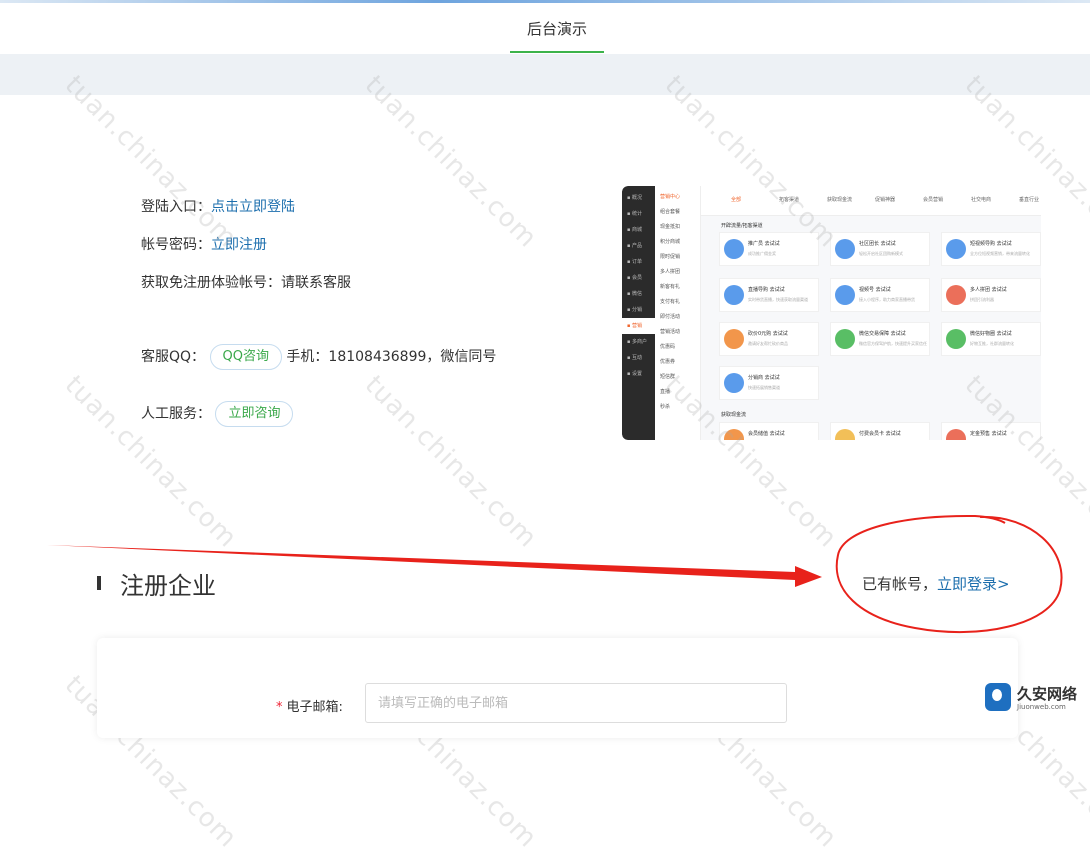 The height and width of the screenshot is (854, 1090). Describe the element at coordinates (991, 295) in the screenshot. I see `preview-feature-card: 多人拼团 去试试 拼团引流利器` at that location.